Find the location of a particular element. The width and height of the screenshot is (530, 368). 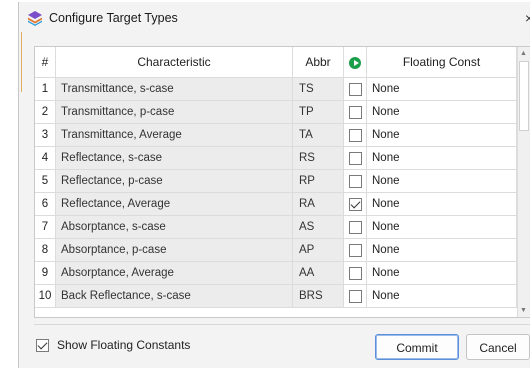

scrollbar-thumb is located at coordinates (524, 96).